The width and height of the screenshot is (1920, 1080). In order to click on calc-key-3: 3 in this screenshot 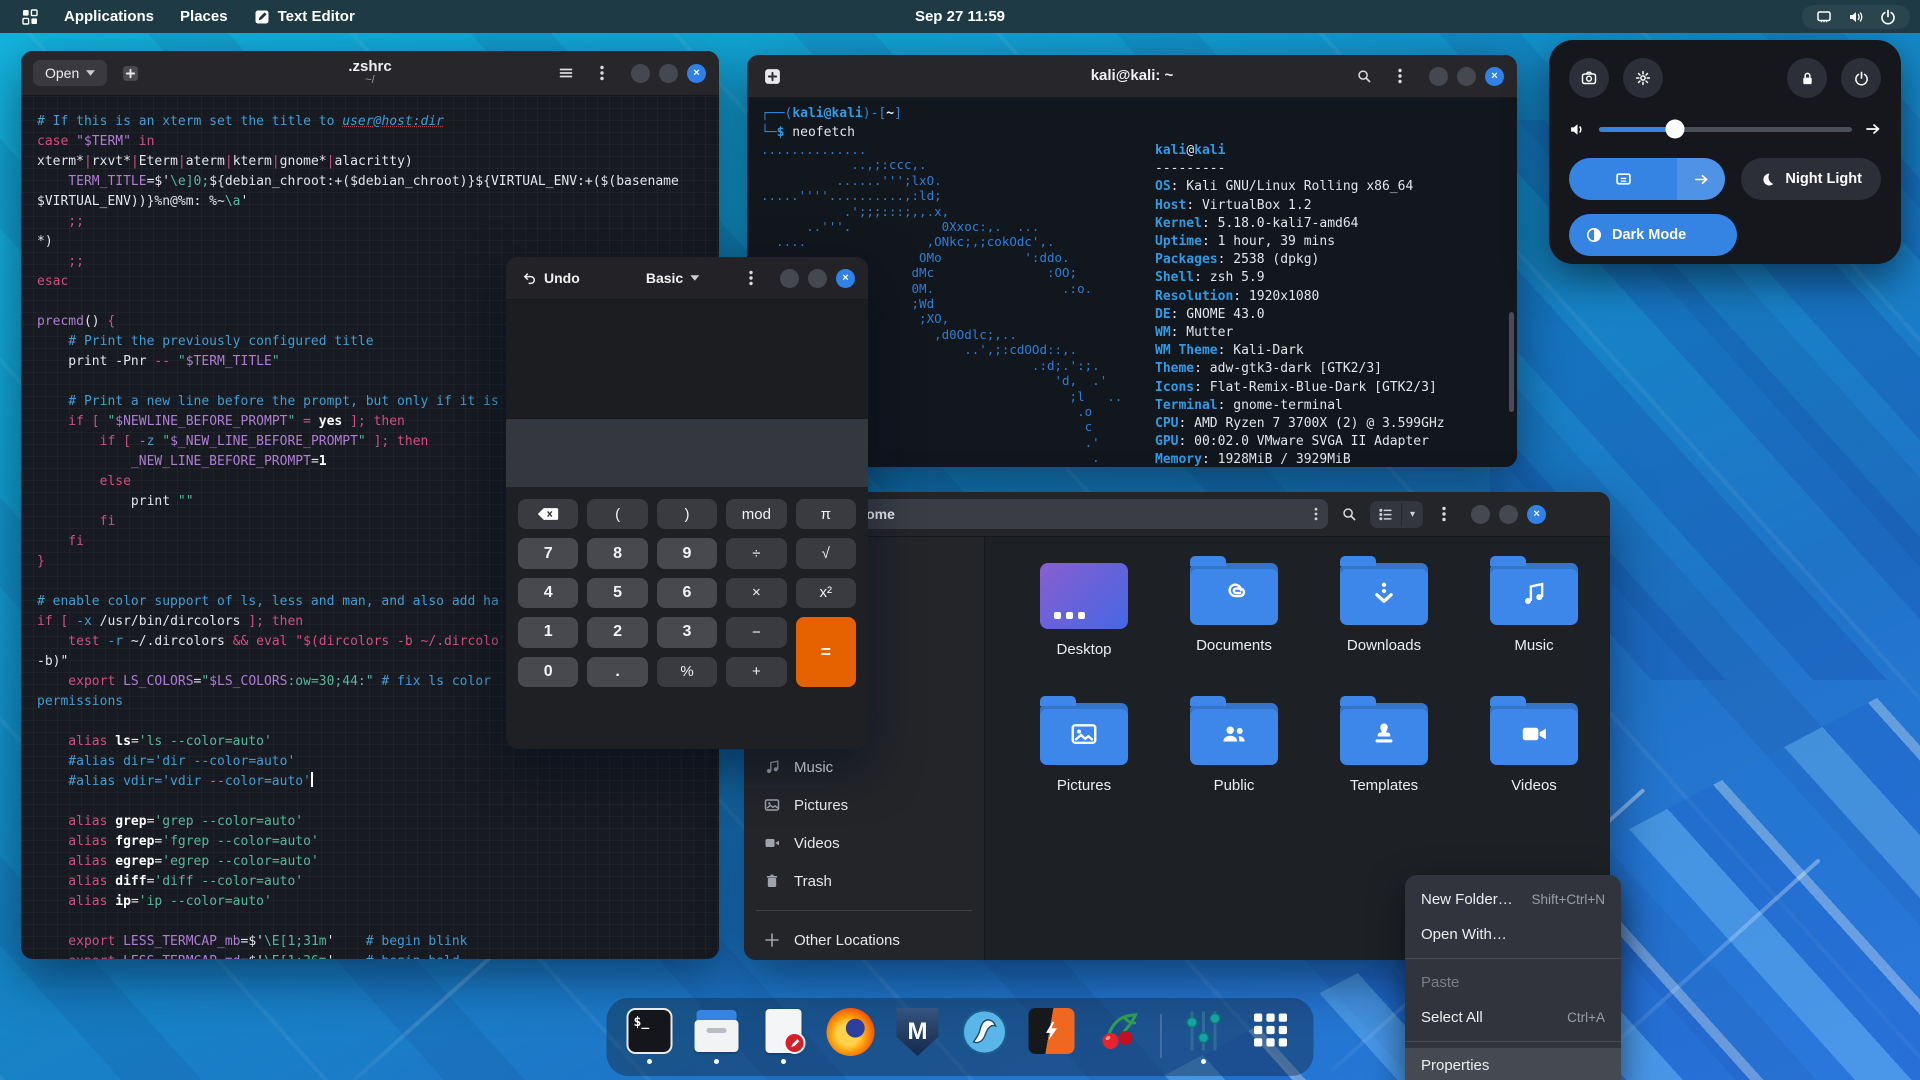, I will do `click(687, 632)`.